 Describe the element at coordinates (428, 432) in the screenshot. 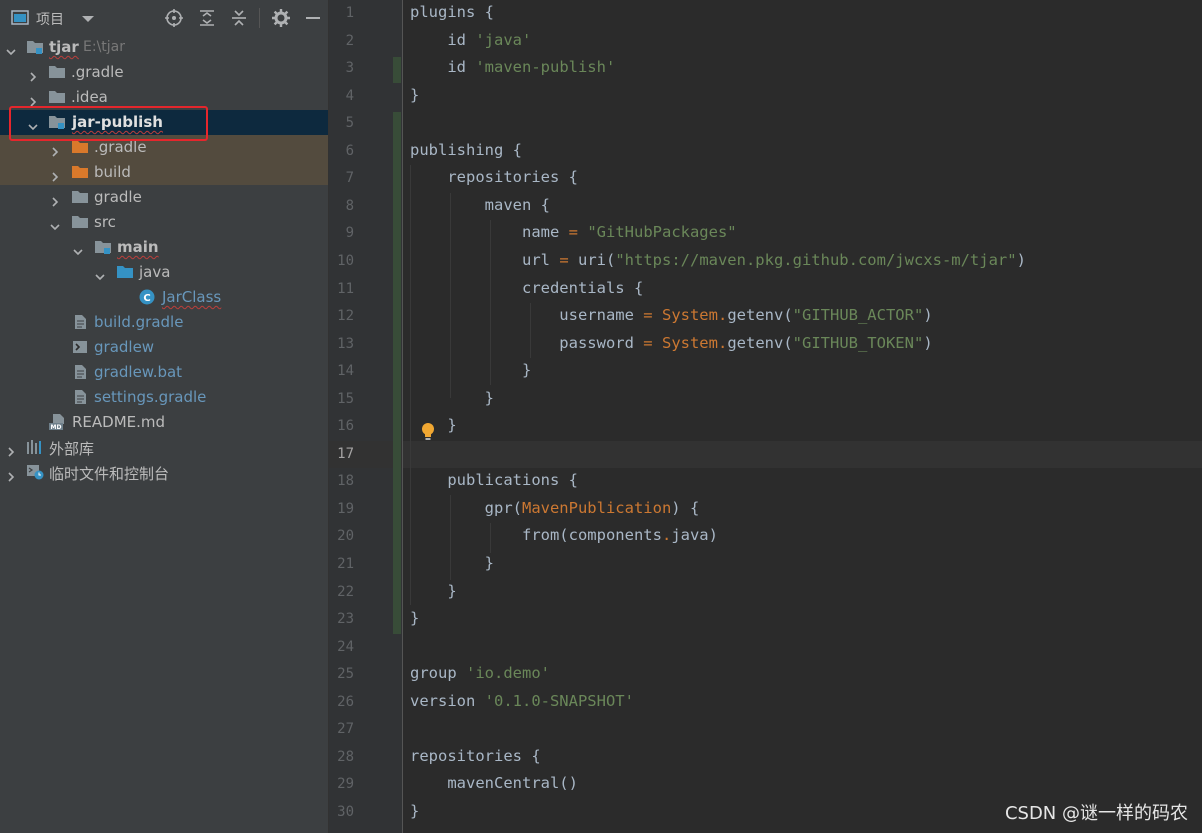

I see `lightbulb-icon` at that location.